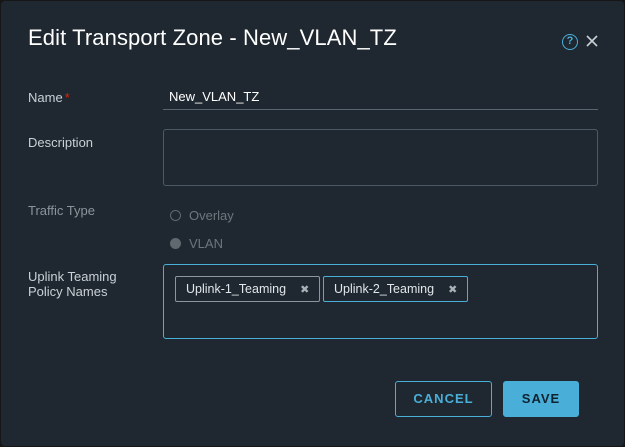 The width and height of the screenshot is (625, 447). I want to click on description-textarea, so click(380, 157).